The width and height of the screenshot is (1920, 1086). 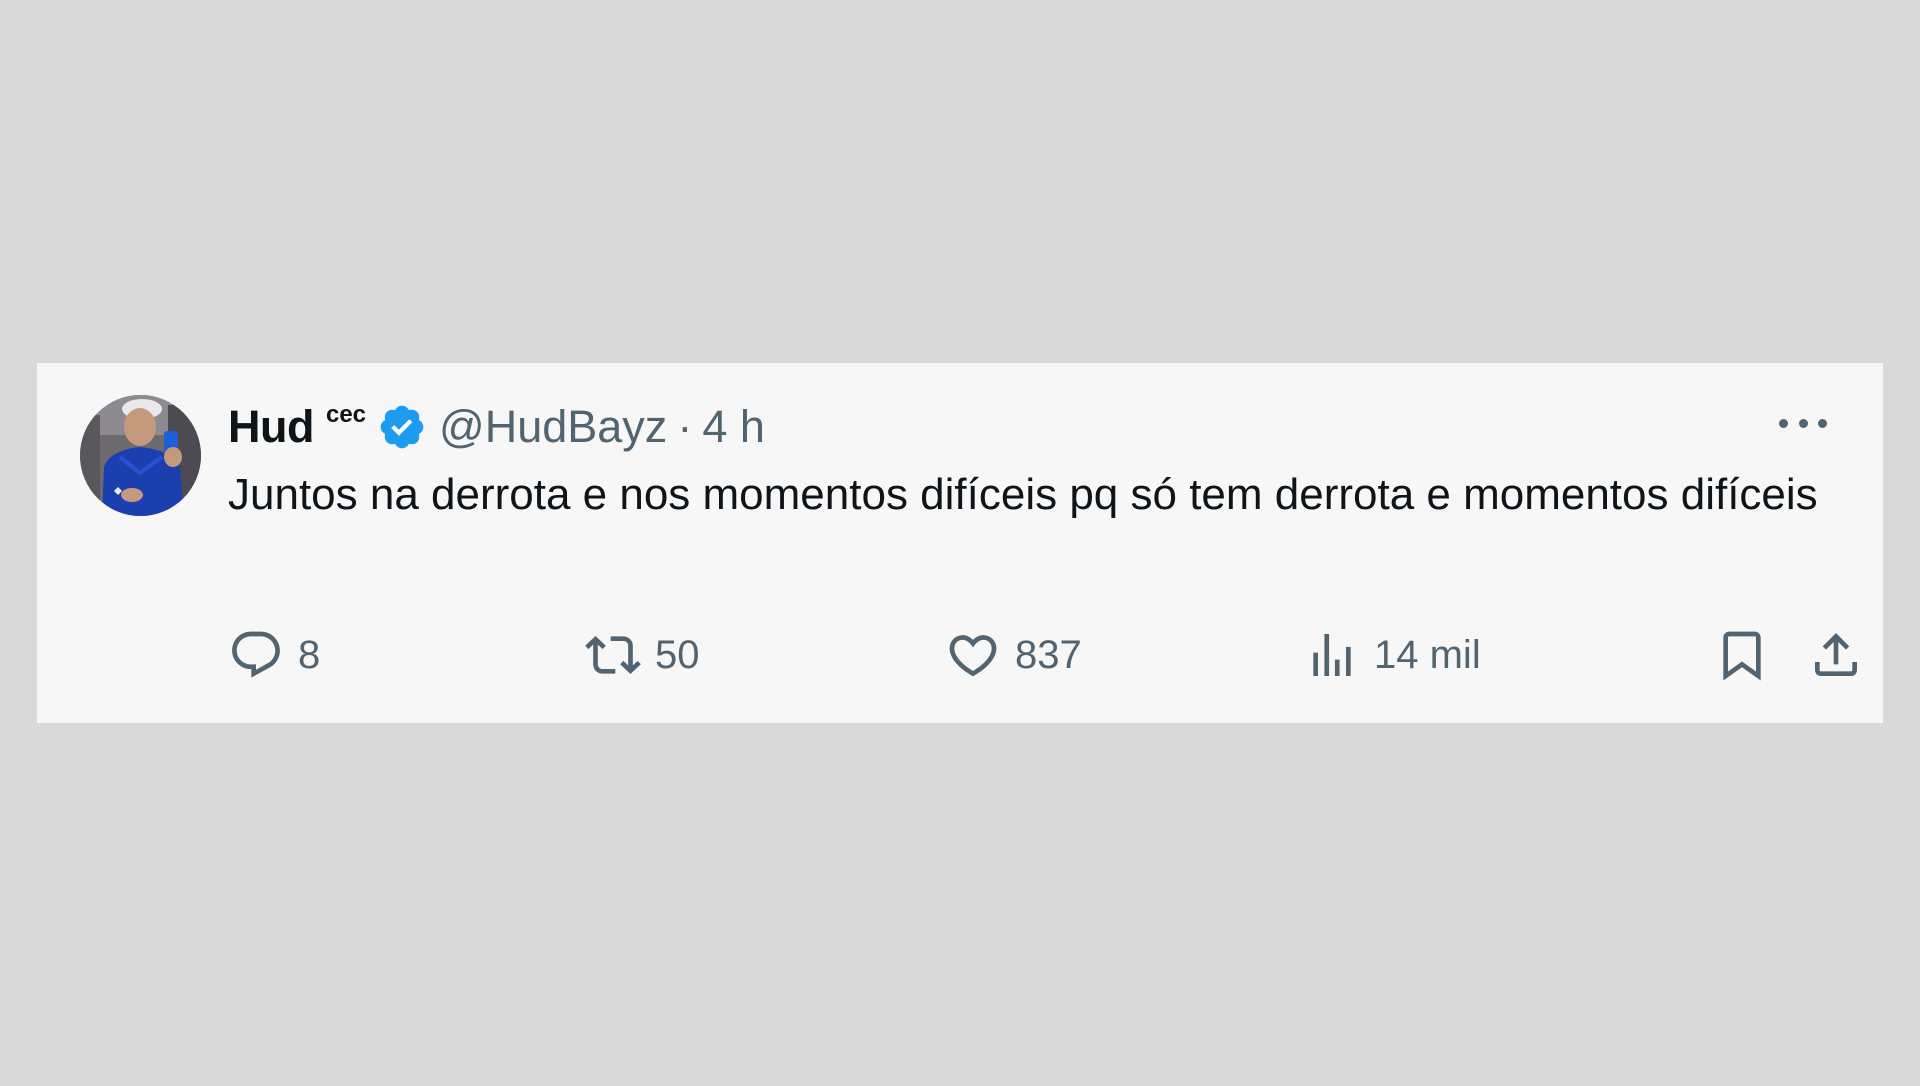 I want to click on repost-icon, so click(x=613, y=655).